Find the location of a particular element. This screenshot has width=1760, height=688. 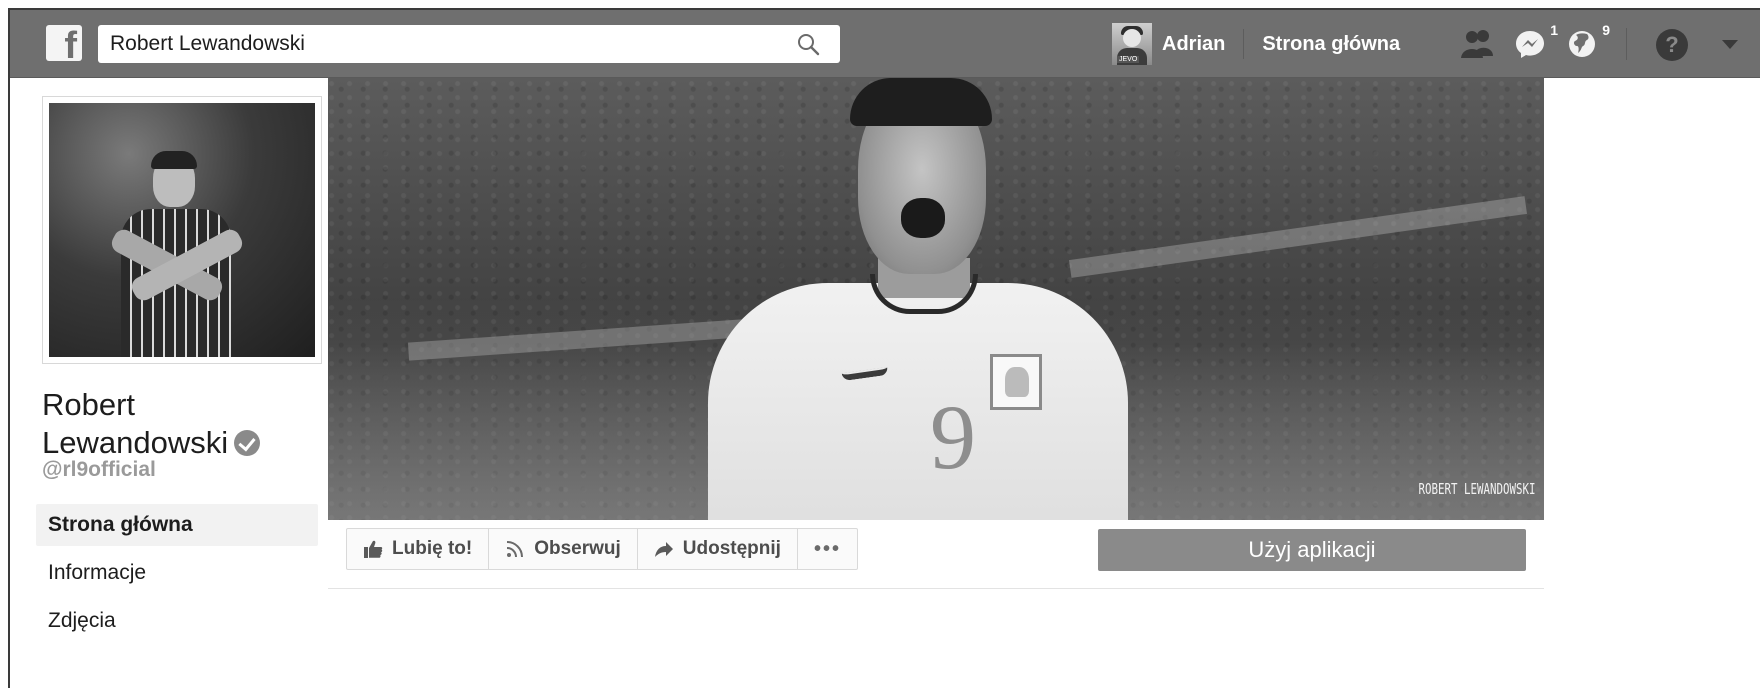

sidebar-item-about: Informacje is located at coordinates (177, 573).